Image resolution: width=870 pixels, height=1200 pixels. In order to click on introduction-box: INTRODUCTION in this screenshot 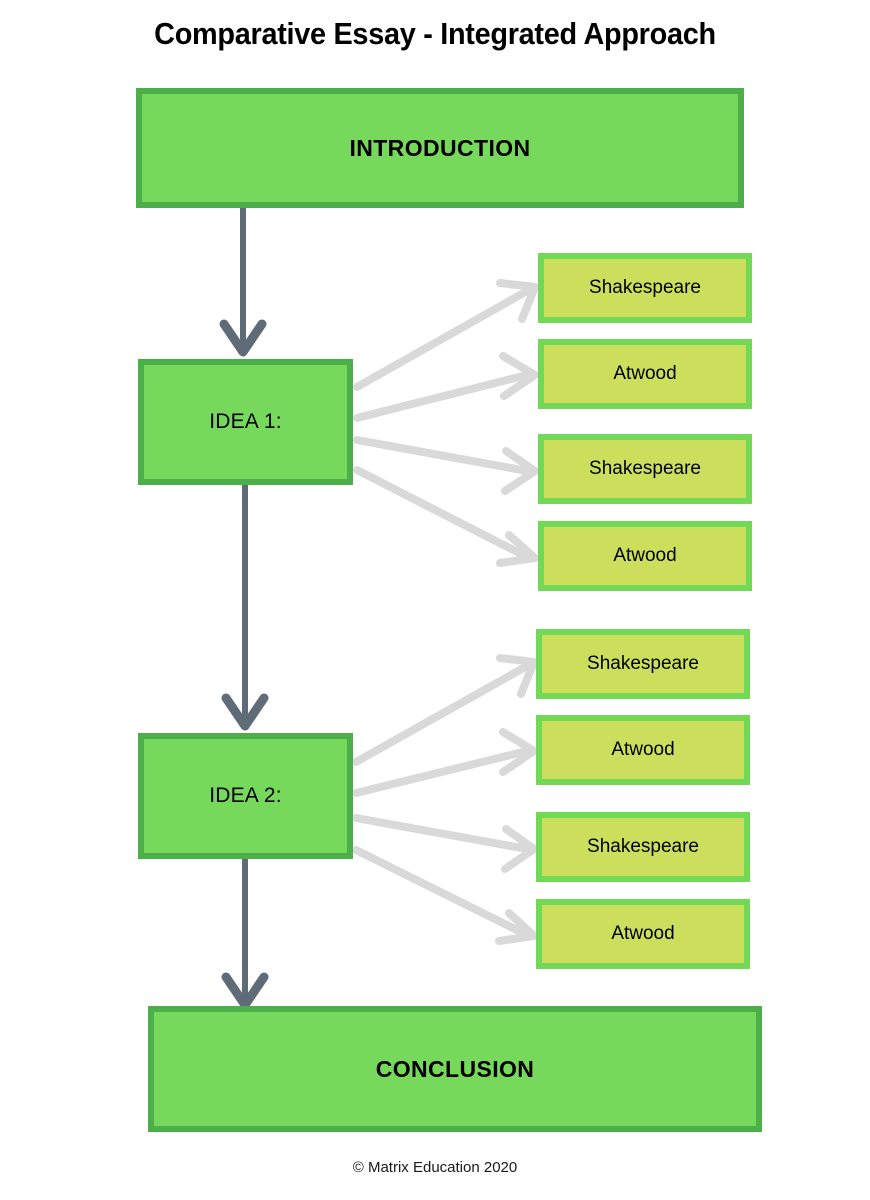, I will do `click(440, 148)`.